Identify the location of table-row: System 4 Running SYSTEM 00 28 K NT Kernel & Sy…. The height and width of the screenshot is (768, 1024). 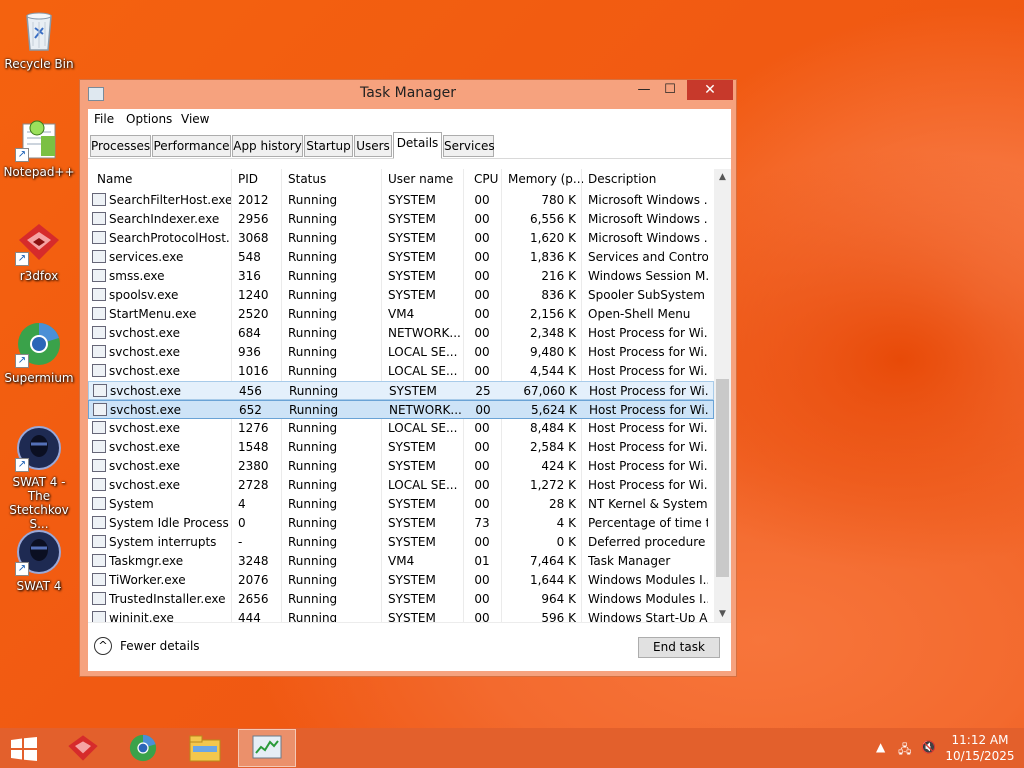
(401, 504).